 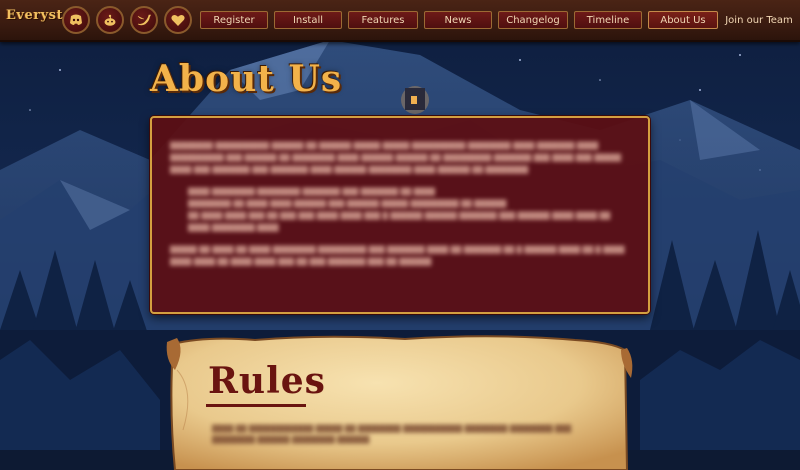 What do you see at coordinates (533, 20) in the screenshot?
I see `nav-changelog-button: Changelog` at bounding box center [533, 20].